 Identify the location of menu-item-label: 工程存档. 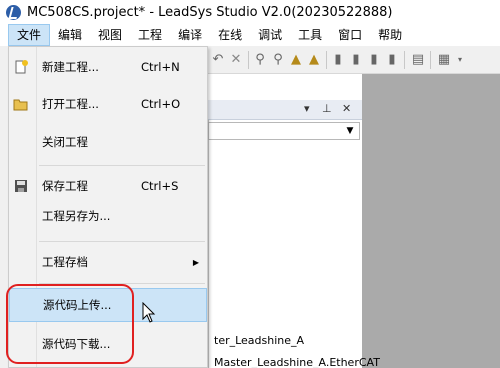
(65, 262).